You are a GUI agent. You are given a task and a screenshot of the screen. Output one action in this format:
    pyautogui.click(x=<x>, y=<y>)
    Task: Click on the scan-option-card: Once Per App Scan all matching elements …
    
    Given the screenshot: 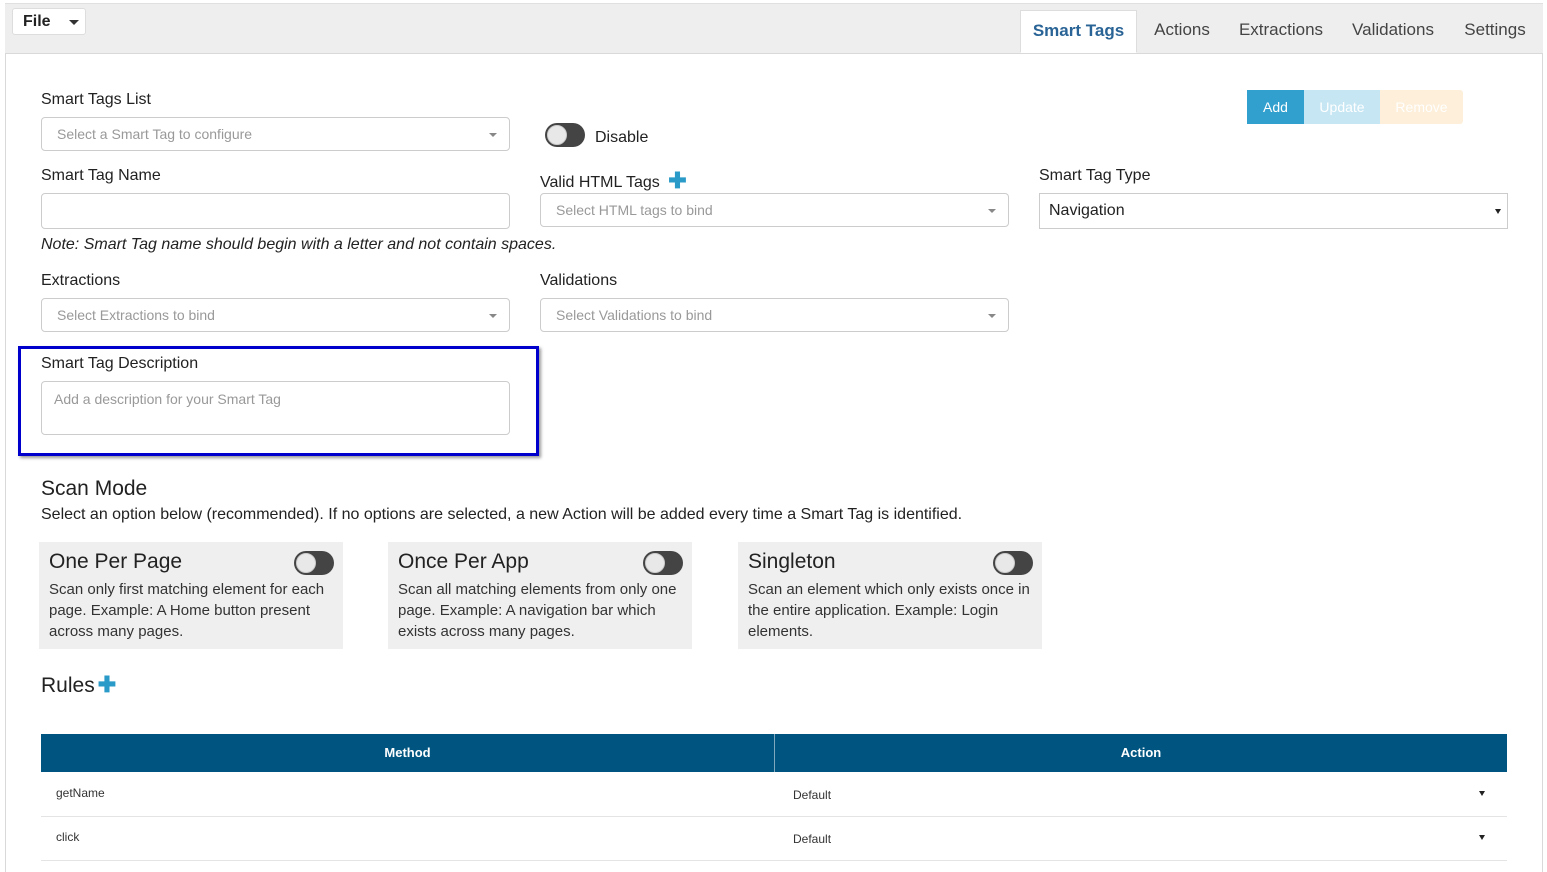 What is the action you would take?
    pyautogui.click(x=540, y=595)
    